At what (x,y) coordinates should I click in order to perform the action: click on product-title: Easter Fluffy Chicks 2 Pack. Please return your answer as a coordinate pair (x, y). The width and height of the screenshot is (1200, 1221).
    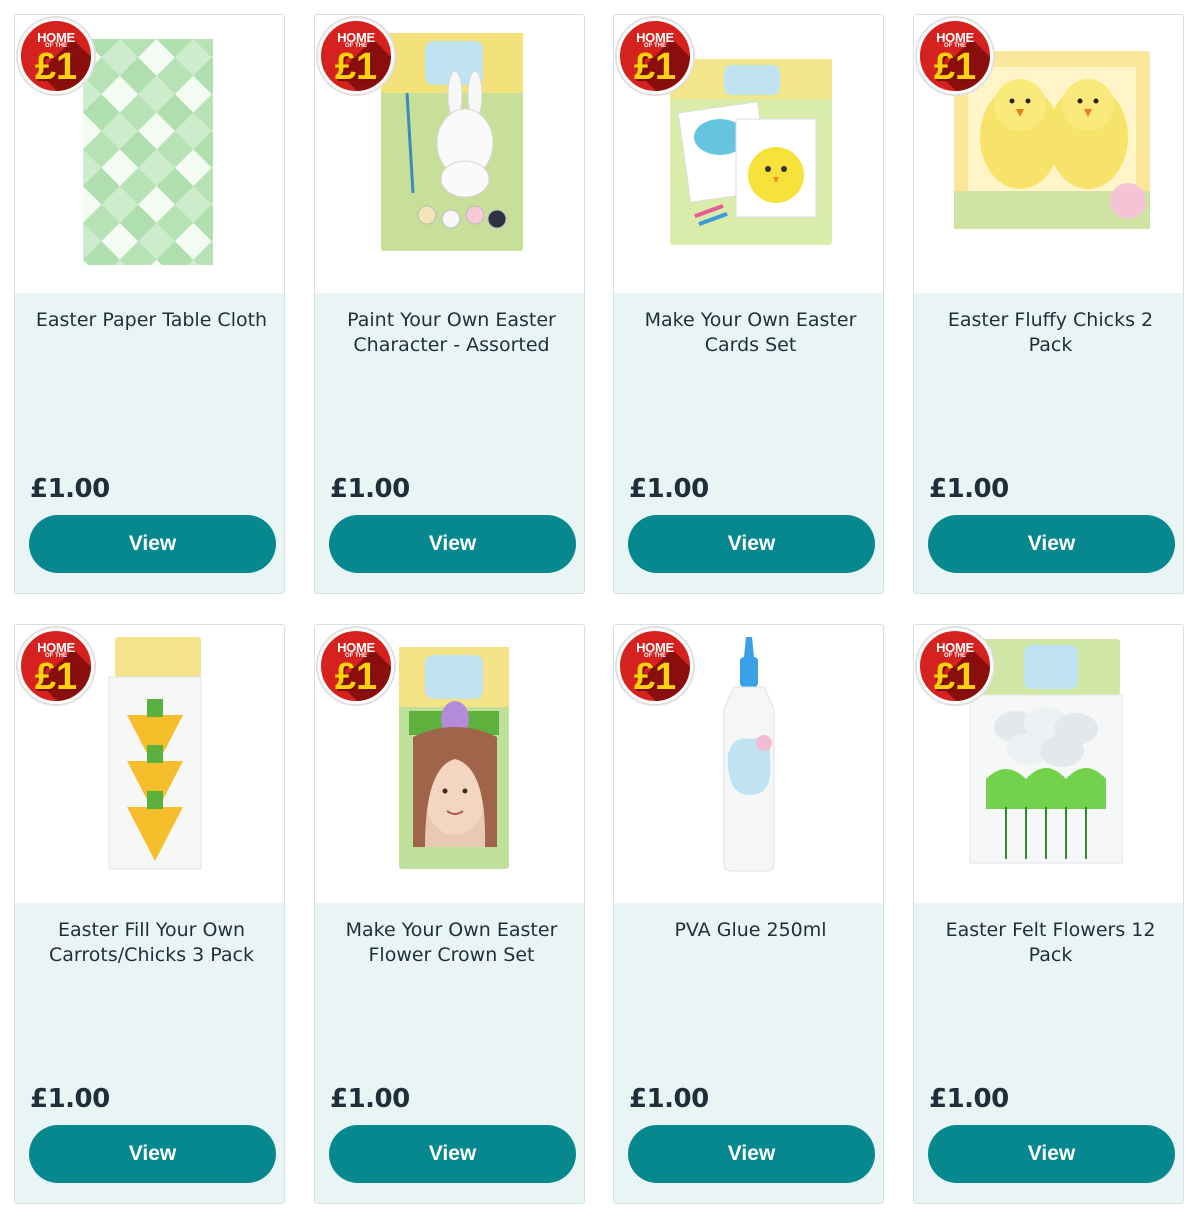
    Looking at the image, I should click on (1050, 333).